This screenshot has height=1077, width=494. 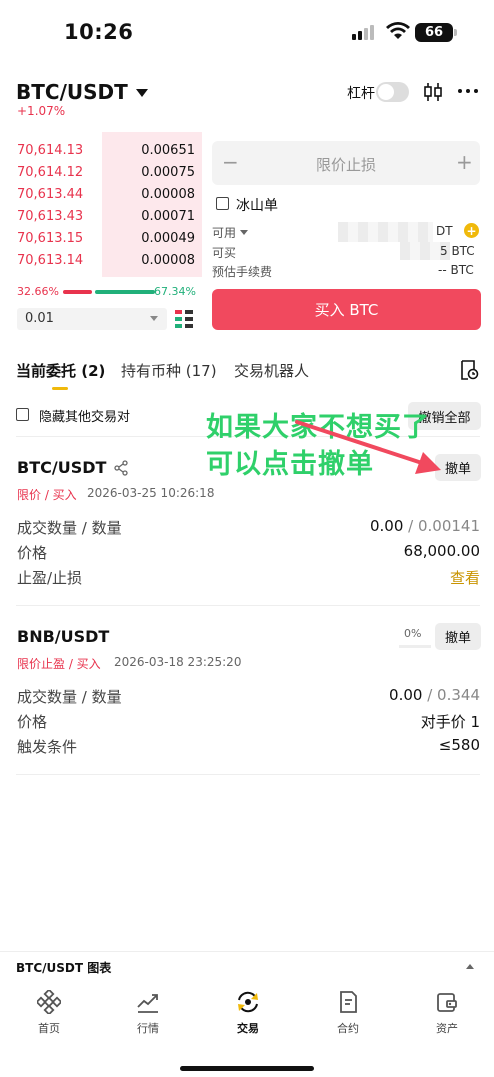 What do you see at coordinates (60, 370) in the screenshot?
I see `tab-open-orders: 当前委托 (2)` at bounding box center [60, 370].